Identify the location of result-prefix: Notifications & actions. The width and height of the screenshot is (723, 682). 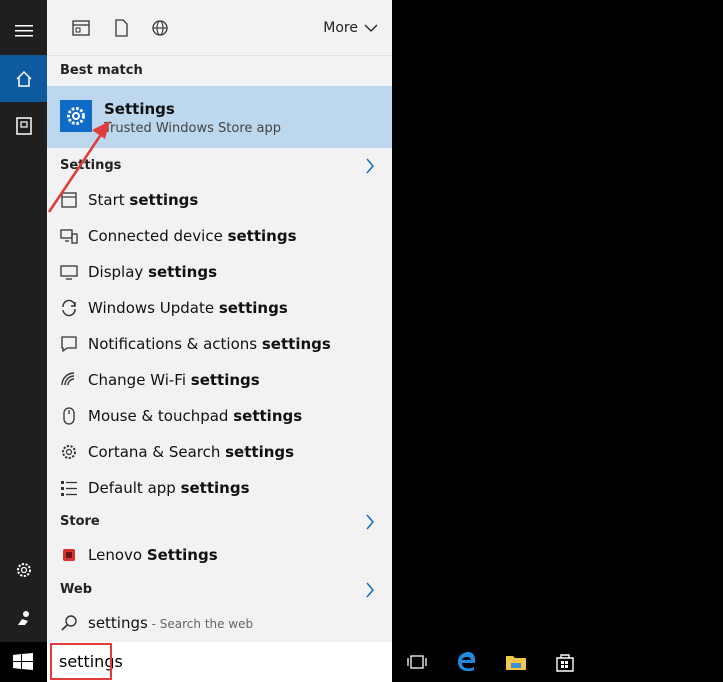
(175, 344).